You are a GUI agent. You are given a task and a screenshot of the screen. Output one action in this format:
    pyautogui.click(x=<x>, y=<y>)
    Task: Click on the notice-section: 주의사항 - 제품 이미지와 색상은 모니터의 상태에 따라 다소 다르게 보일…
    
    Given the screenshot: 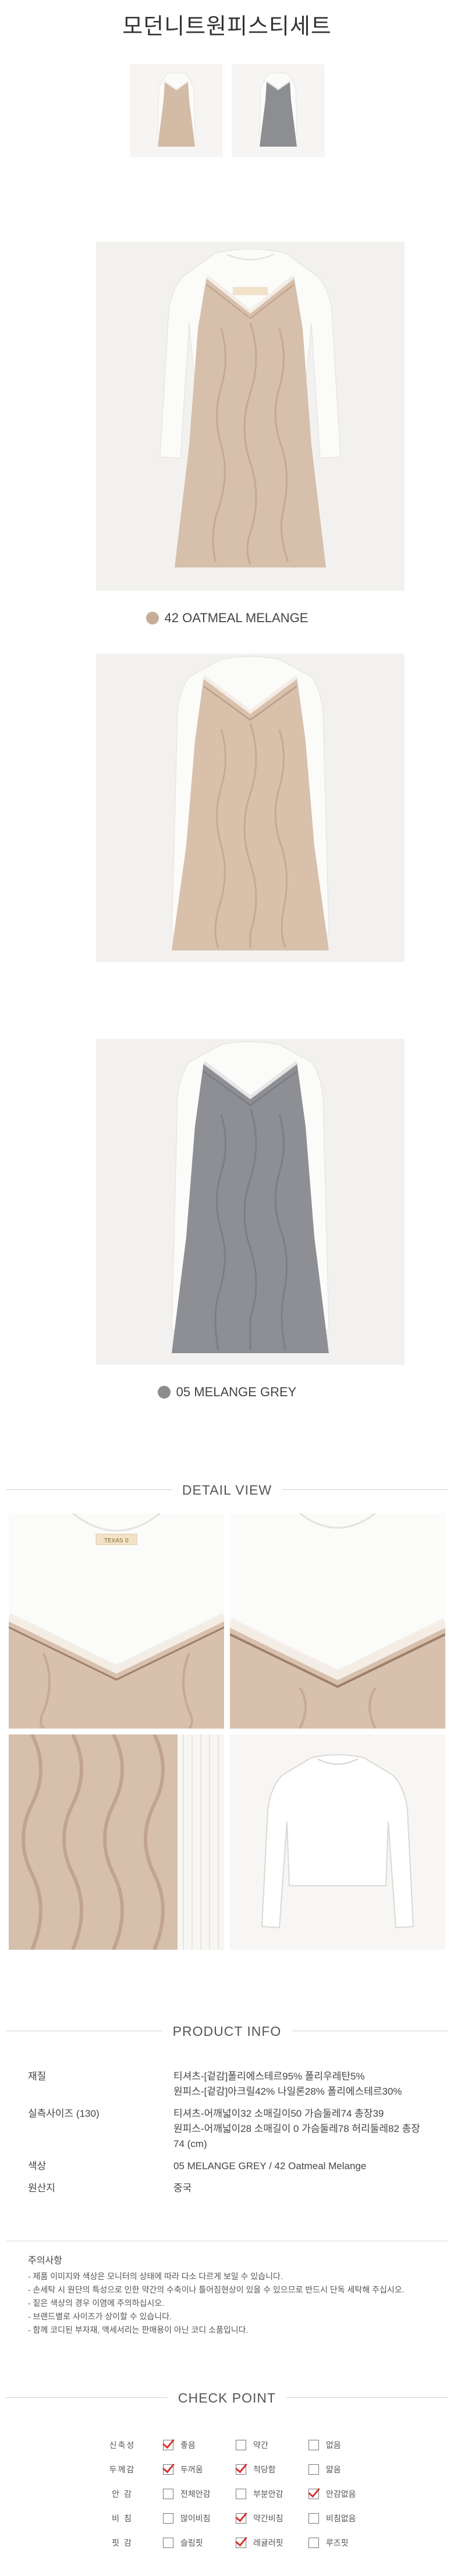 What is the action you would take?
    pyautogui.click(x=229, y=2295)
    